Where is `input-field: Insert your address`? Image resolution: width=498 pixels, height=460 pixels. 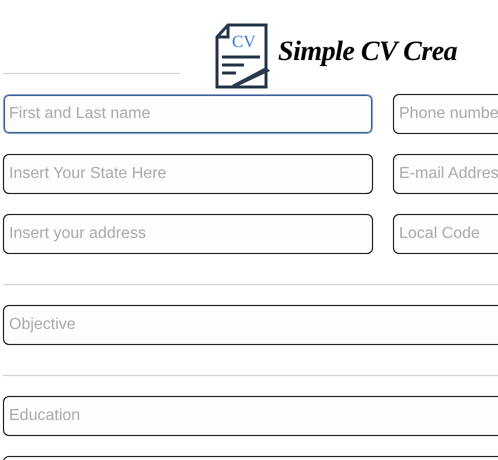 input-field: Insert your address is located at coordinates (188, 234).